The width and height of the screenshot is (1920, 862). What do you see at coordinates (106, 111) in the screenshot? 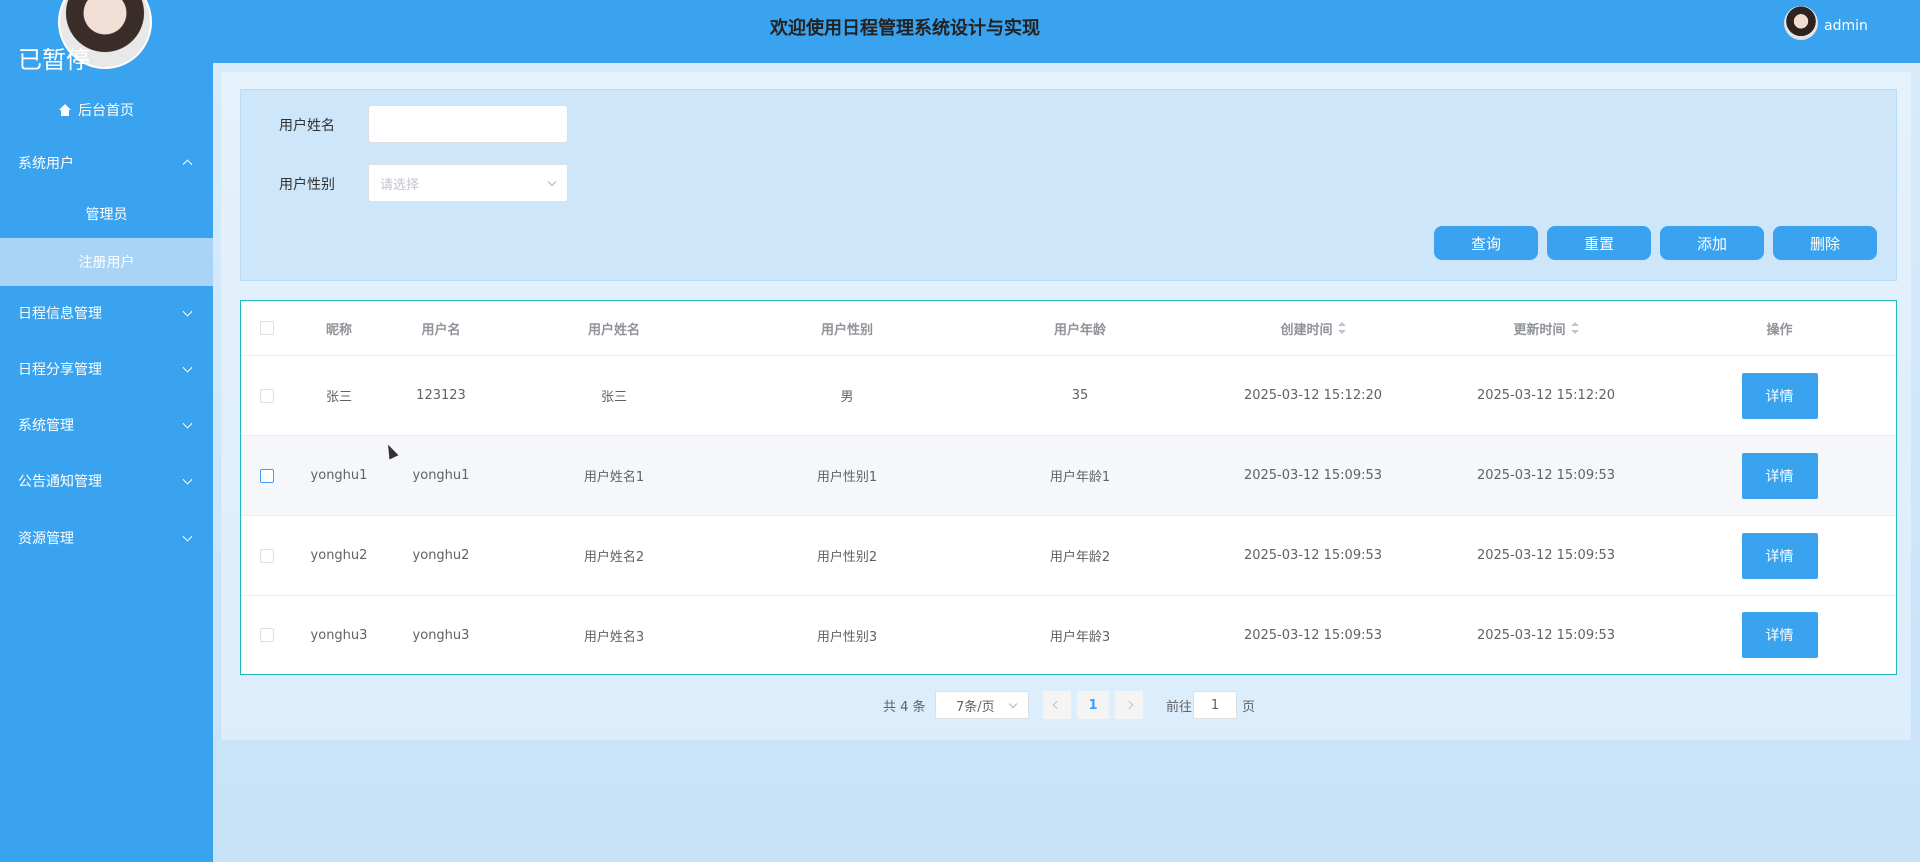
I see `home-link-label: 后台首页` at bounding box center [106, 111].